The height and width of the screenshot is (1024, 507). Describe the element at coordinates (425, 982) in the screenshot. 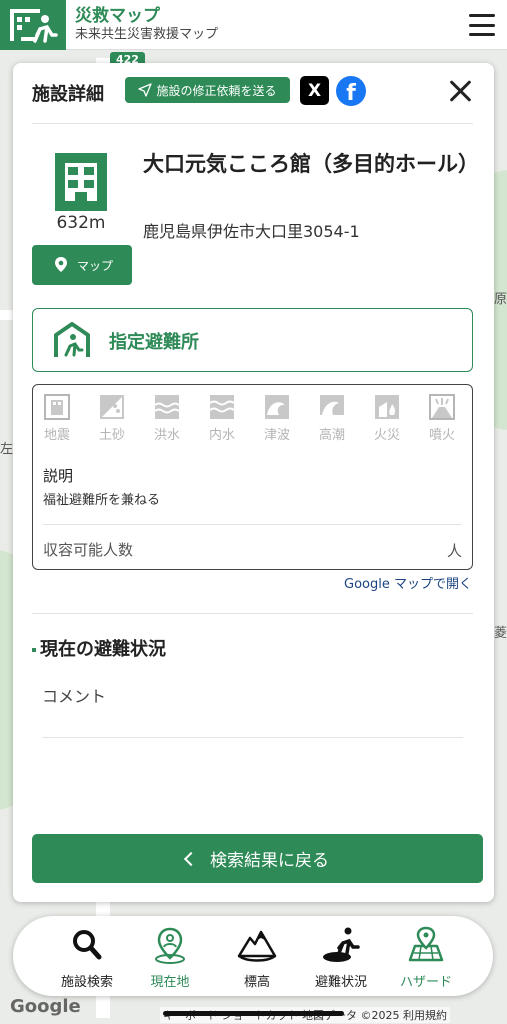

I see `nav-label: ハザード` at that location.